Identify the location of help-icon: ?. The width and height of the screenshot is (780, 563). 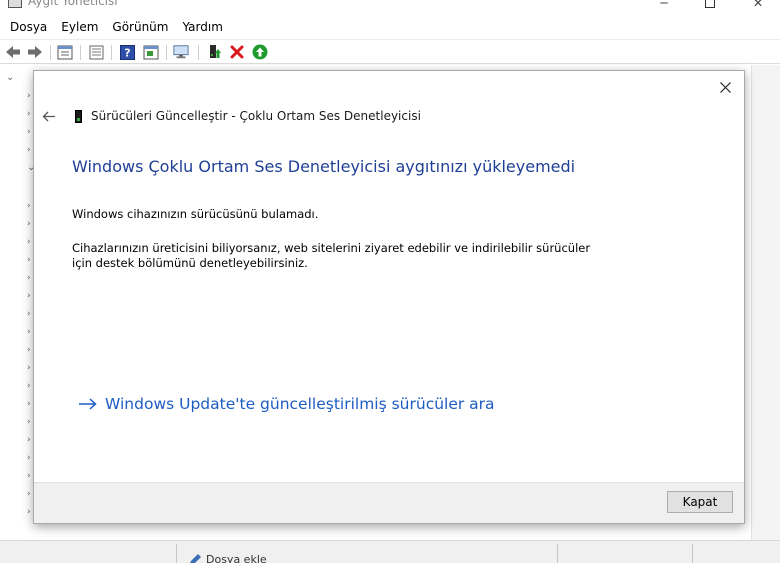
(127, 52).